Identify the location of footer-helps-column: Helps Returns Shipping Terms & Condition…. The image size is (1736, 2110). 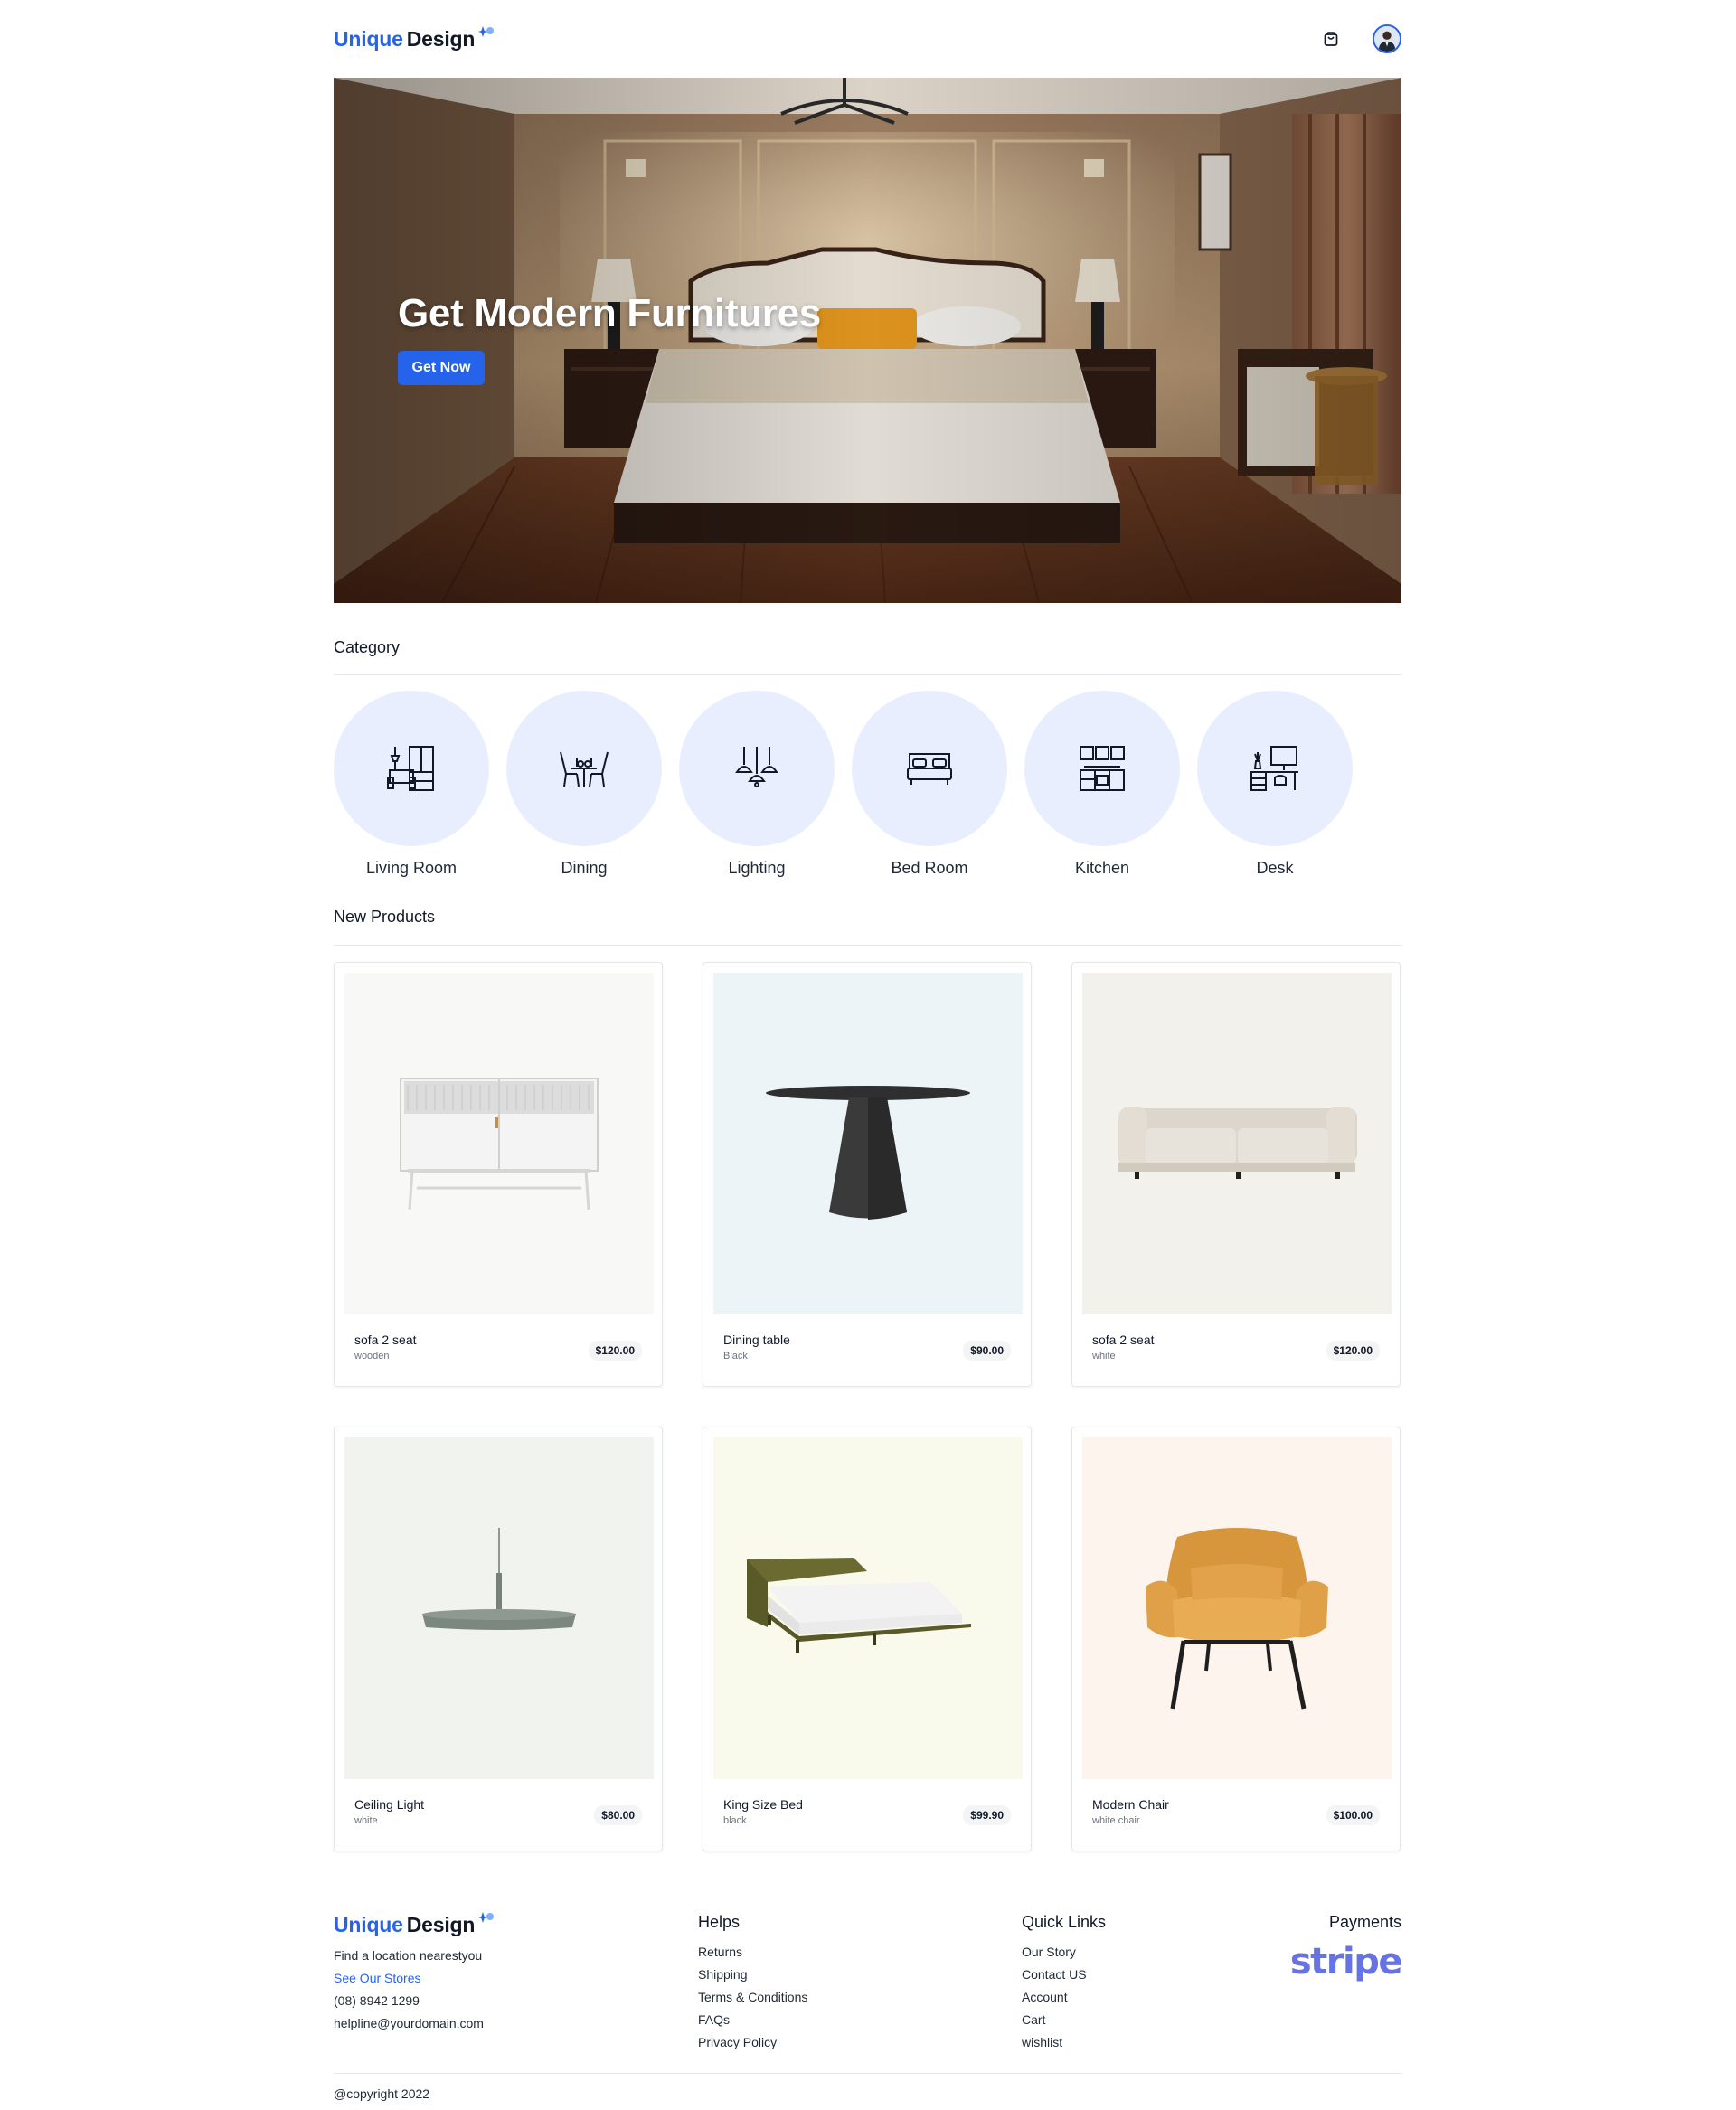
(753, 1983).